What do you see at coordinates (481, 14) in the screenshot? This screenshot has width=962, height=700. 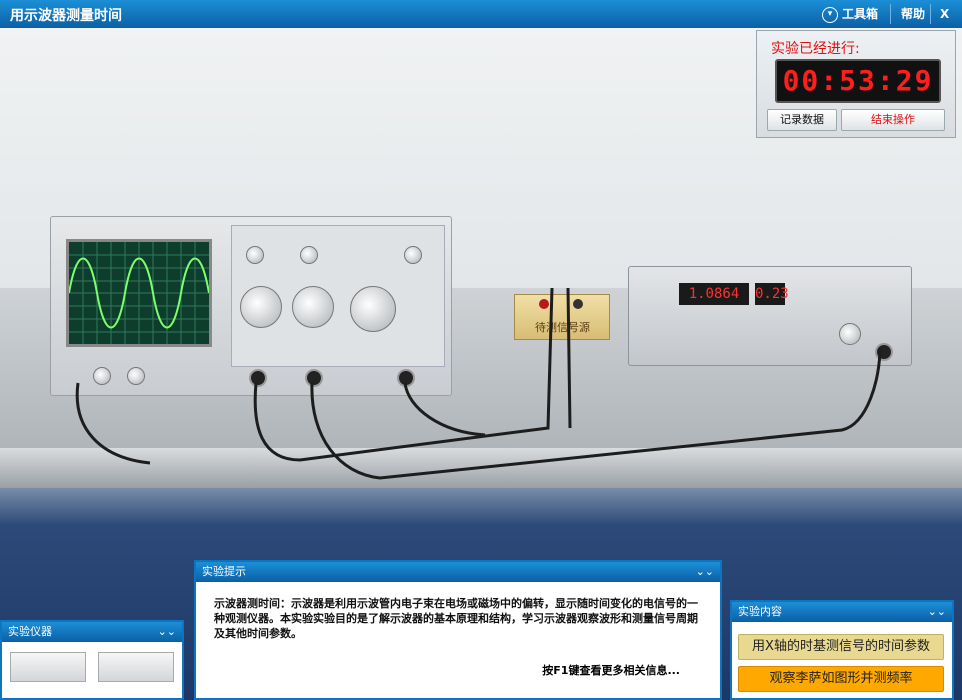 I see `title-bar: 用示波器测量时间 ▾ 工具箱 帮助 X` at bounding box center [481, 14].